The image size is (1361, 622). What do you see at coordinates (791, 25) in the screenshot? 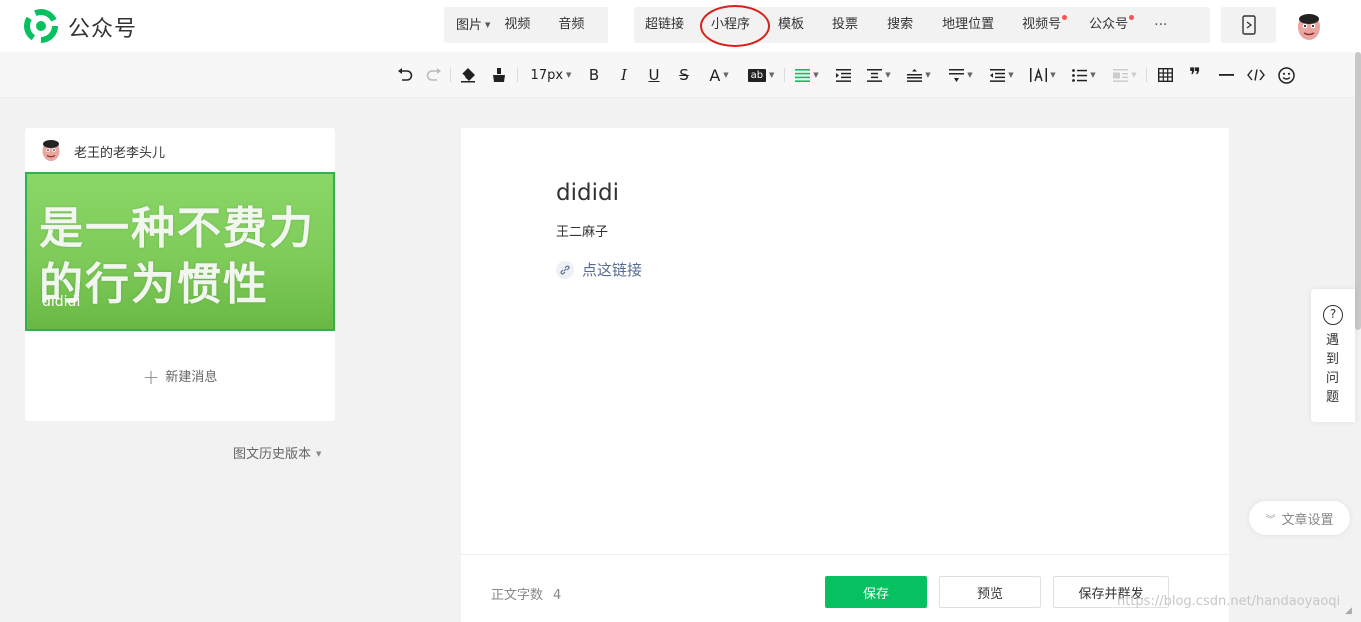
I see `insert-template-button: 模板` at bounding box center [791, 25].